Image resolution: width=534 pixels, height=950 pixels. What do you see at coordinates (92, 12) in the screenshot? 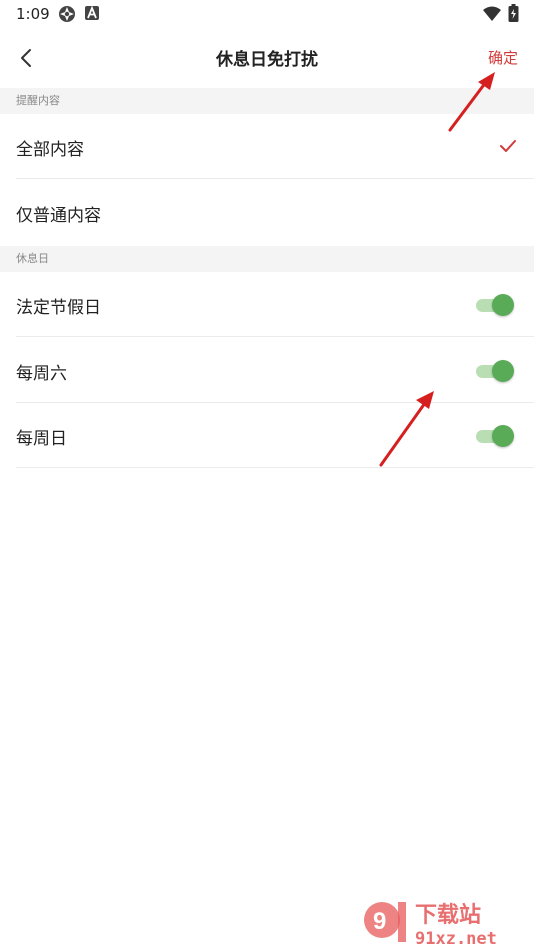
I see `a-icon` at bounding box center [92, 12].